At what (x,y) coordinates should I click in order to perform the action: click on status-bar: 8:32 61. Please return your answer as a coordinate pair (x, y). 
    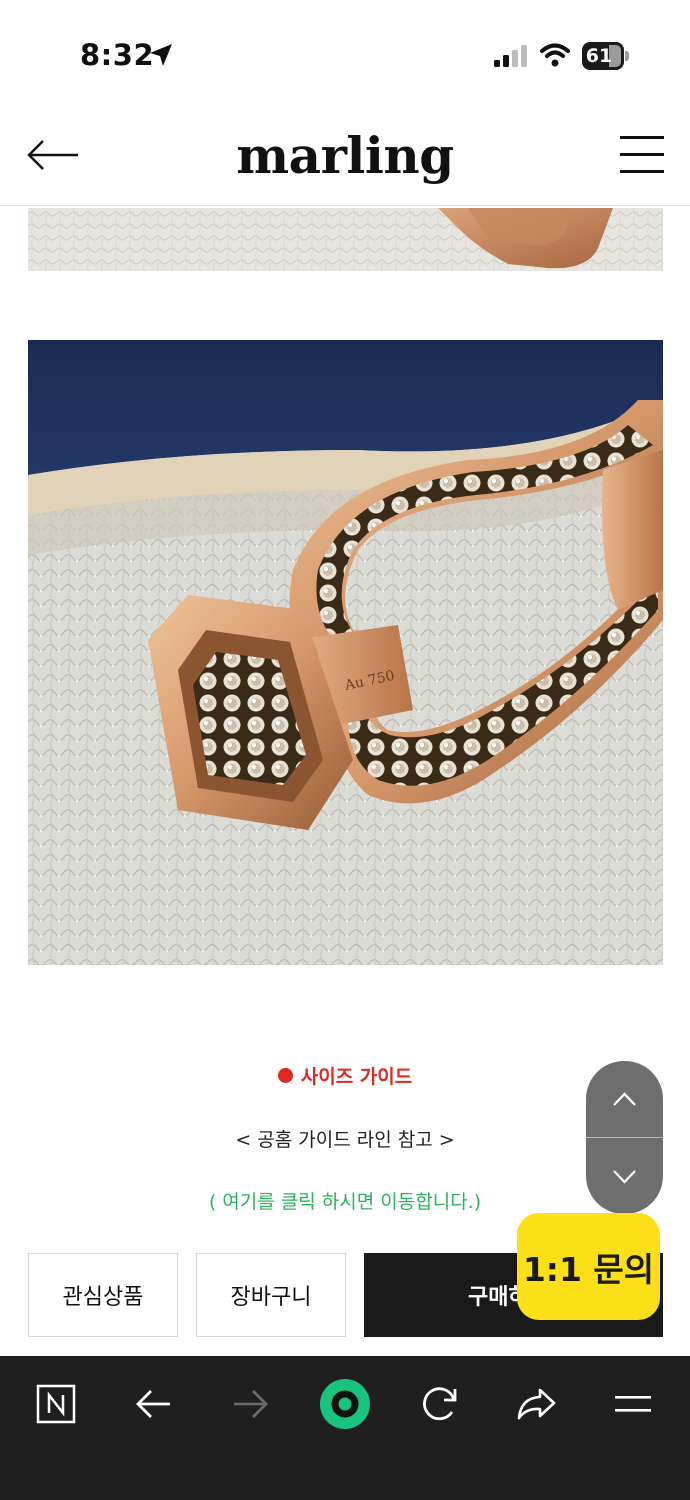
    Looking at the image, I should click on (345, 55).